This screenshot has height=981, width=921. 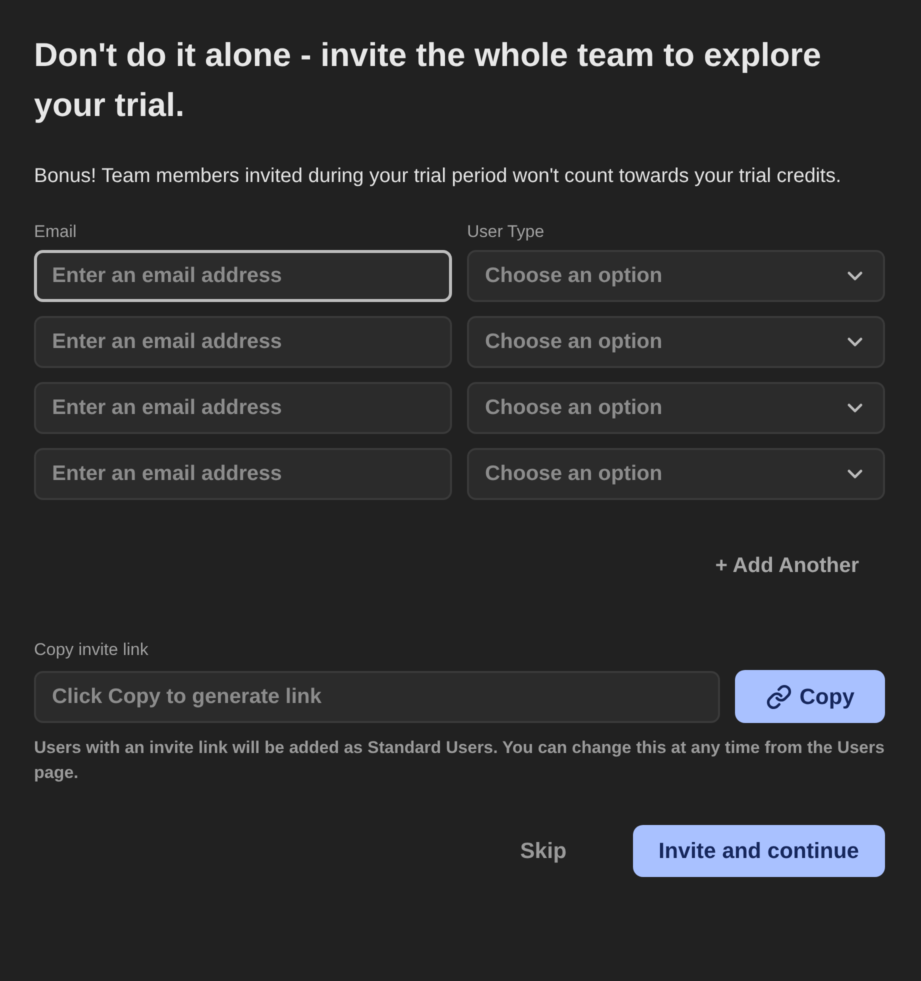 I want to click on invite-button: Invite and continue, so click(x=758, y=851).